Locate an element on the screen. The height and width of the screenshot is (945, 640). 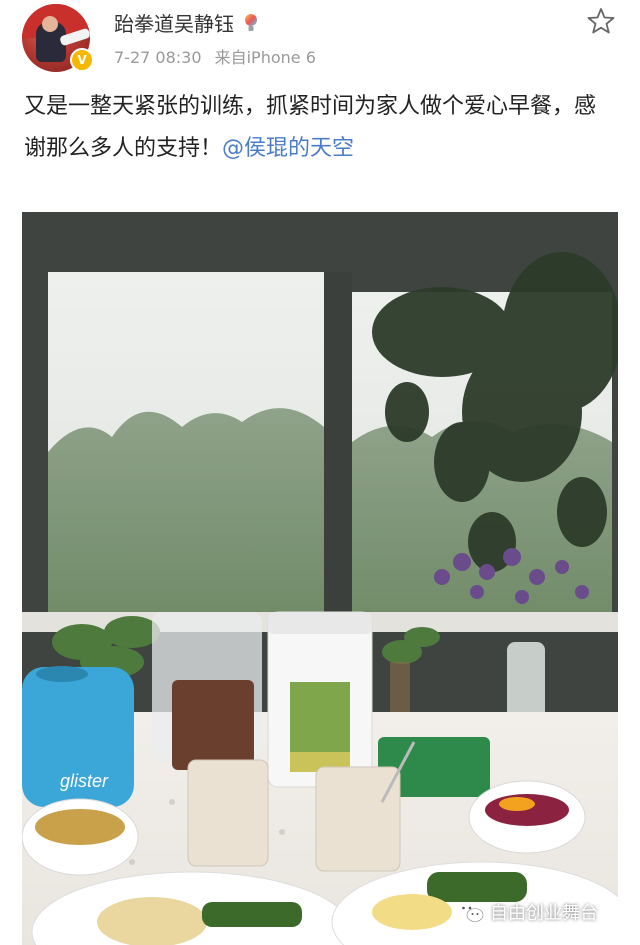
post-meta: 7-27 08:30 来自iPhone 6 is located at coordinates (215, 56).